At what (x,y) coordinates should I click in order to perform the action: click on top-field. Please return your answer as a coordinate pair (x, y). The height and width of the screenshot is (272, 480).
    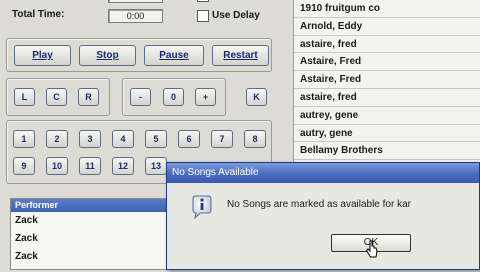
    Looking at the image, I should click on (135, 1).